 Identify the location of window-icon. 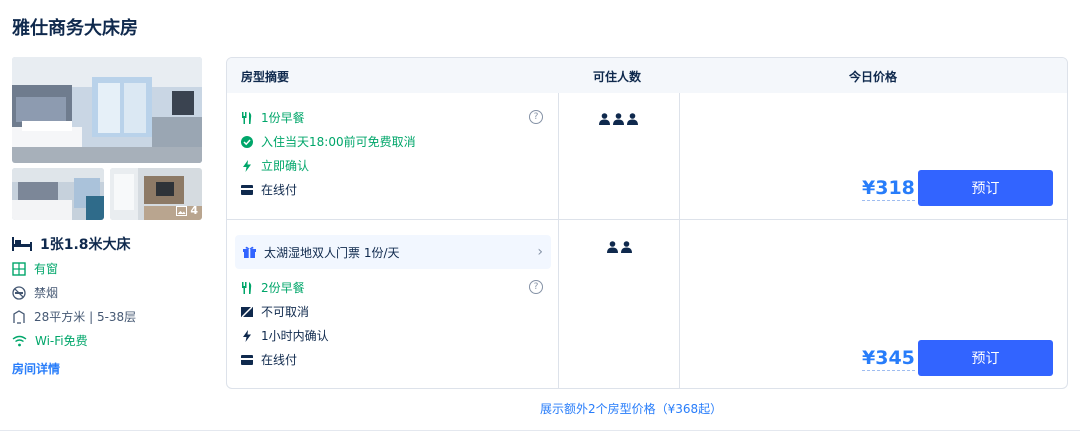
(19, 268).